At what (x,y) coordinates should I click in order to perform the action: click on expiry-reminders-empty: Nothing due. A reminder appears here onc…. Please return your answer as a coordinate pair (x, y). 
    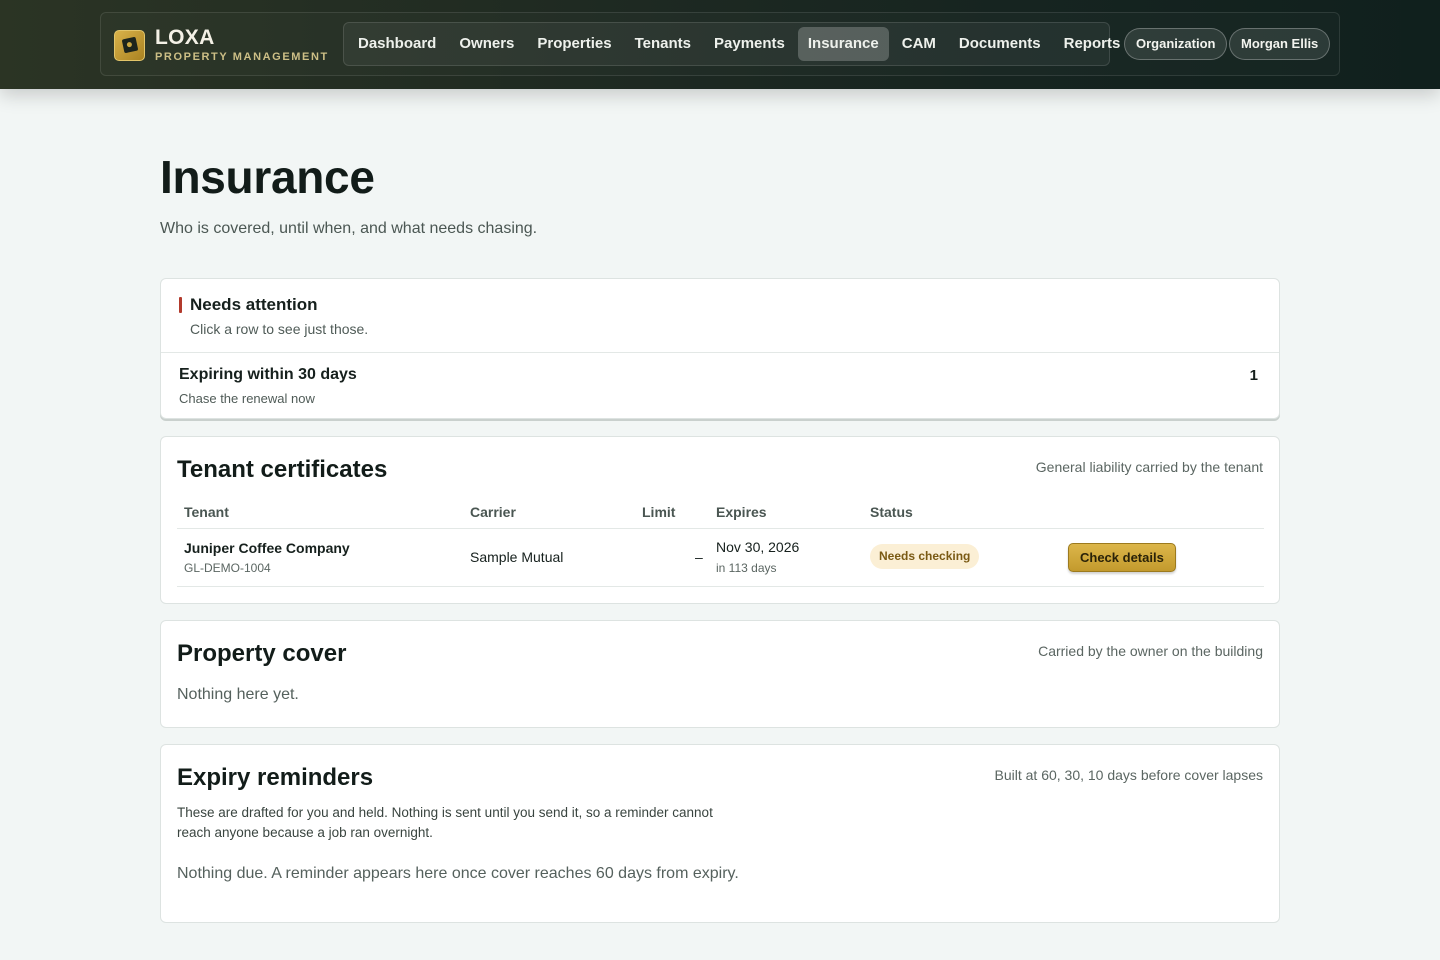
    Looking at the image, I should click on (458, 873).